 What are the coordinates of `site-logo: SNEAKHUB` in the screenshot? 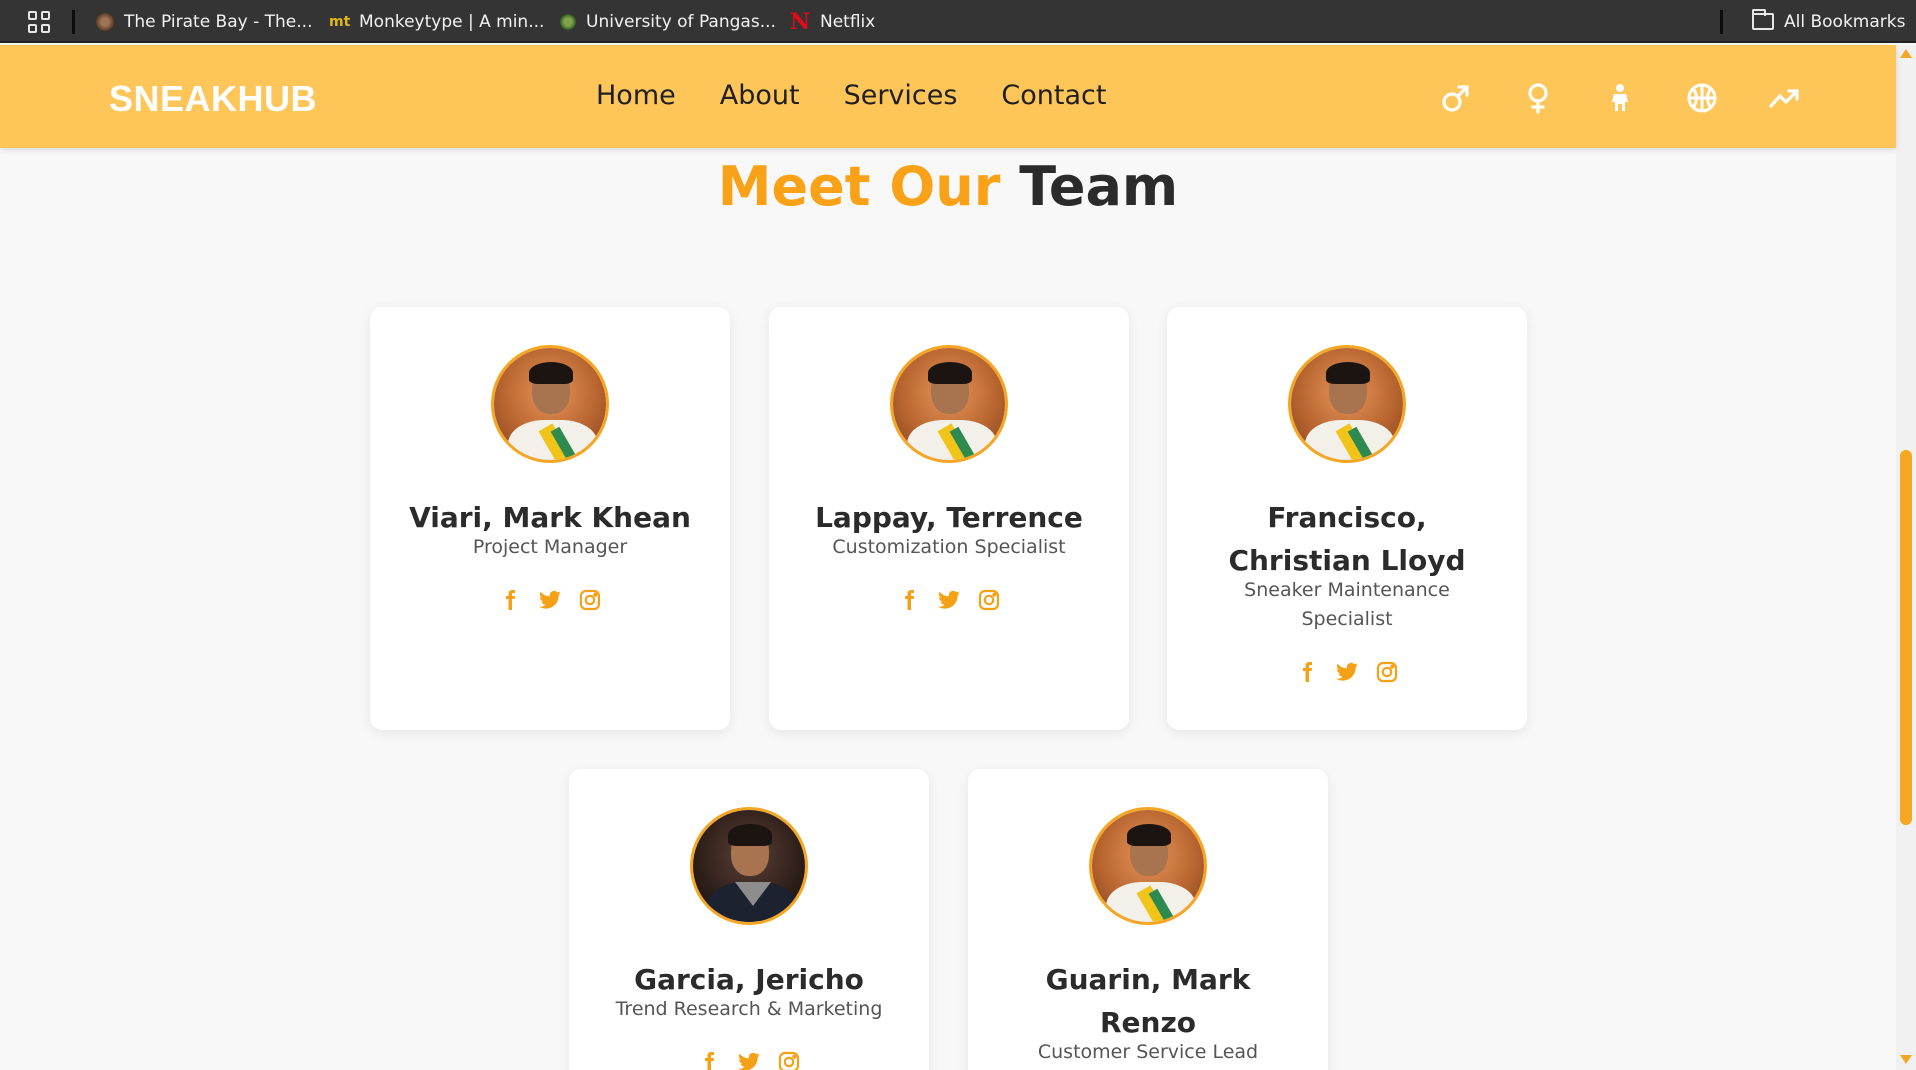 It's located at (213, 99).